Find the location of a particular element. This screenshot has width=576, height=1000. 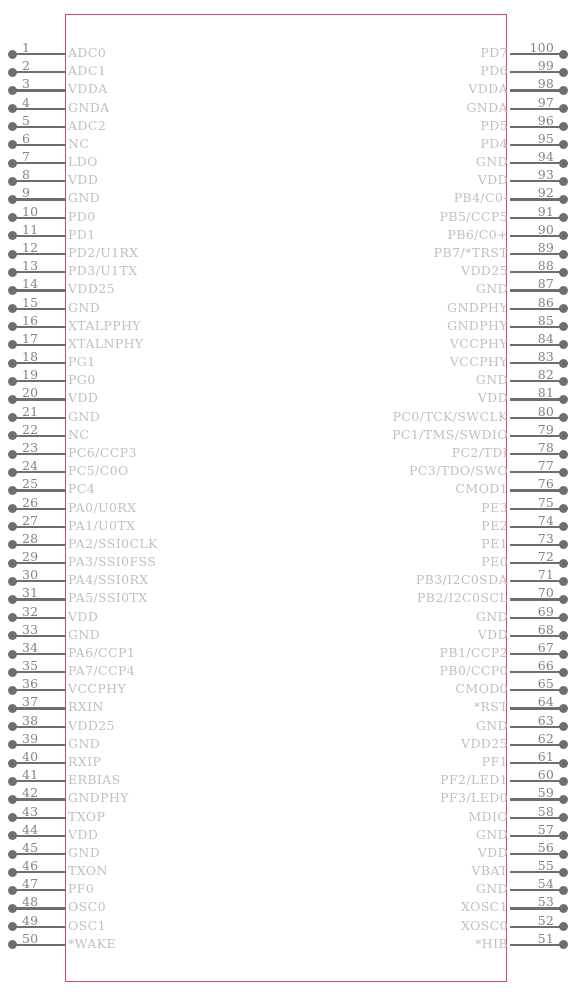

pin-number: 77 is located at coordinates (545, 466).